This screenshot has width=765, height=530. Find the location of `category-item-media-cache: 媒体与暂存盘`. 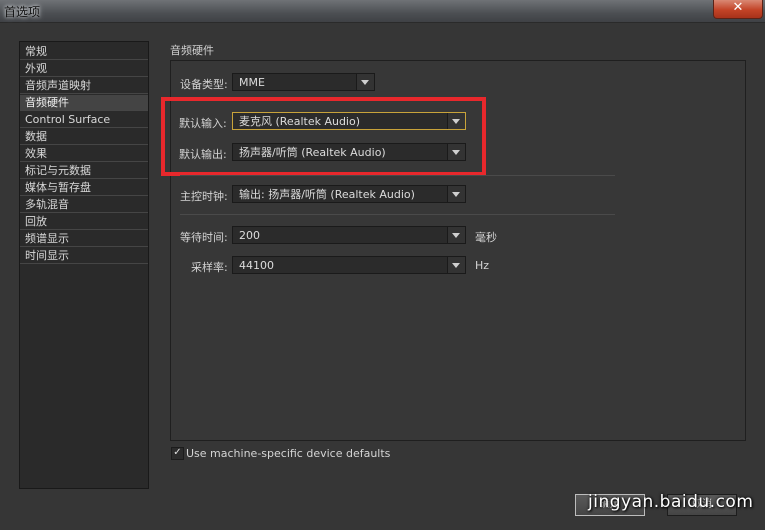

category-item-media-cache: 媒体与暂存盘 is located at coordinates (84, 188).